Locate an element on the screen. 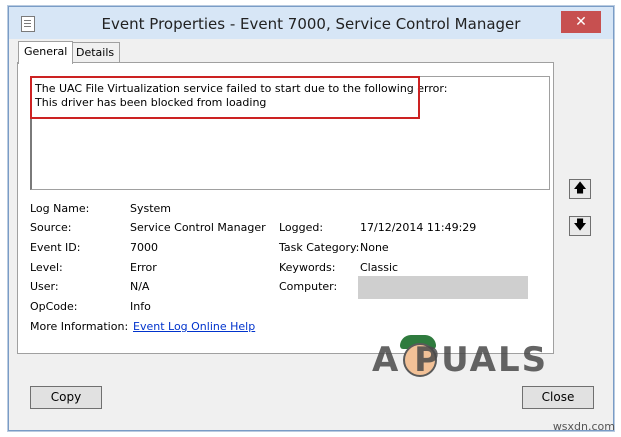 The height and width of the screenshot is (437, 621). source-value: Service Control Manager is located at coordinates (198, 227).